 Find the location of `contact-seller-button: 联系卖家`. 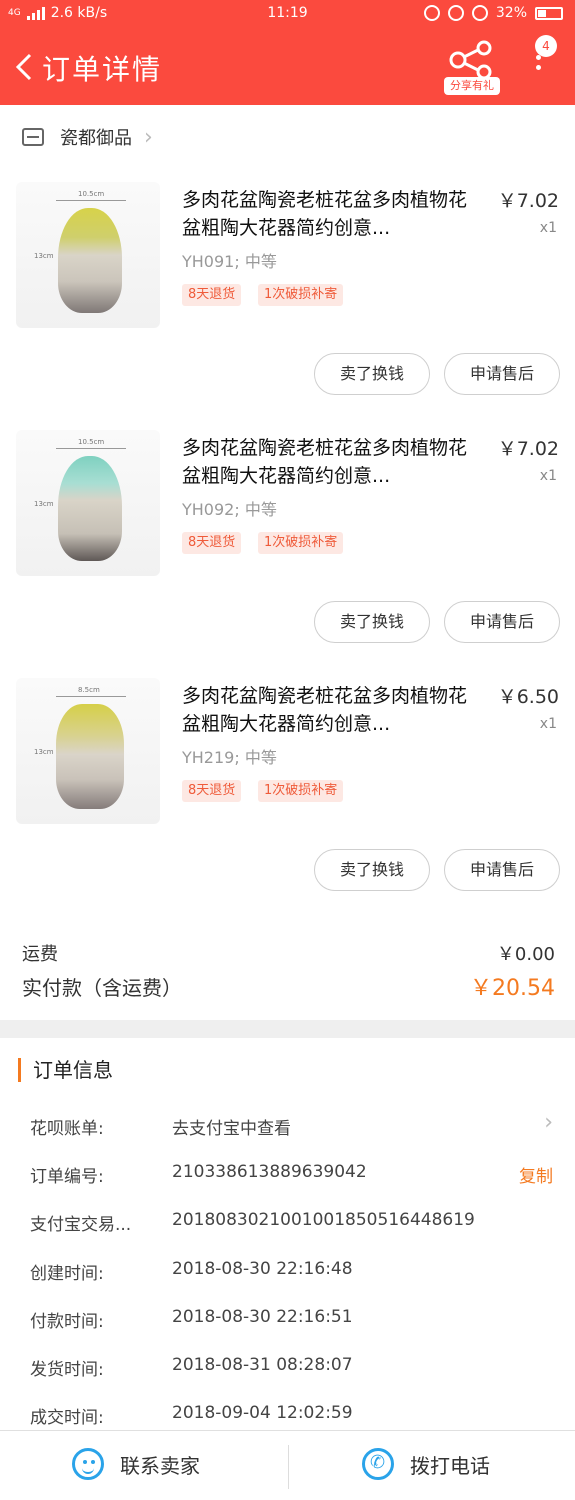

contact-seller-button: 联系卖家 is located at coordinates (136, 1464).